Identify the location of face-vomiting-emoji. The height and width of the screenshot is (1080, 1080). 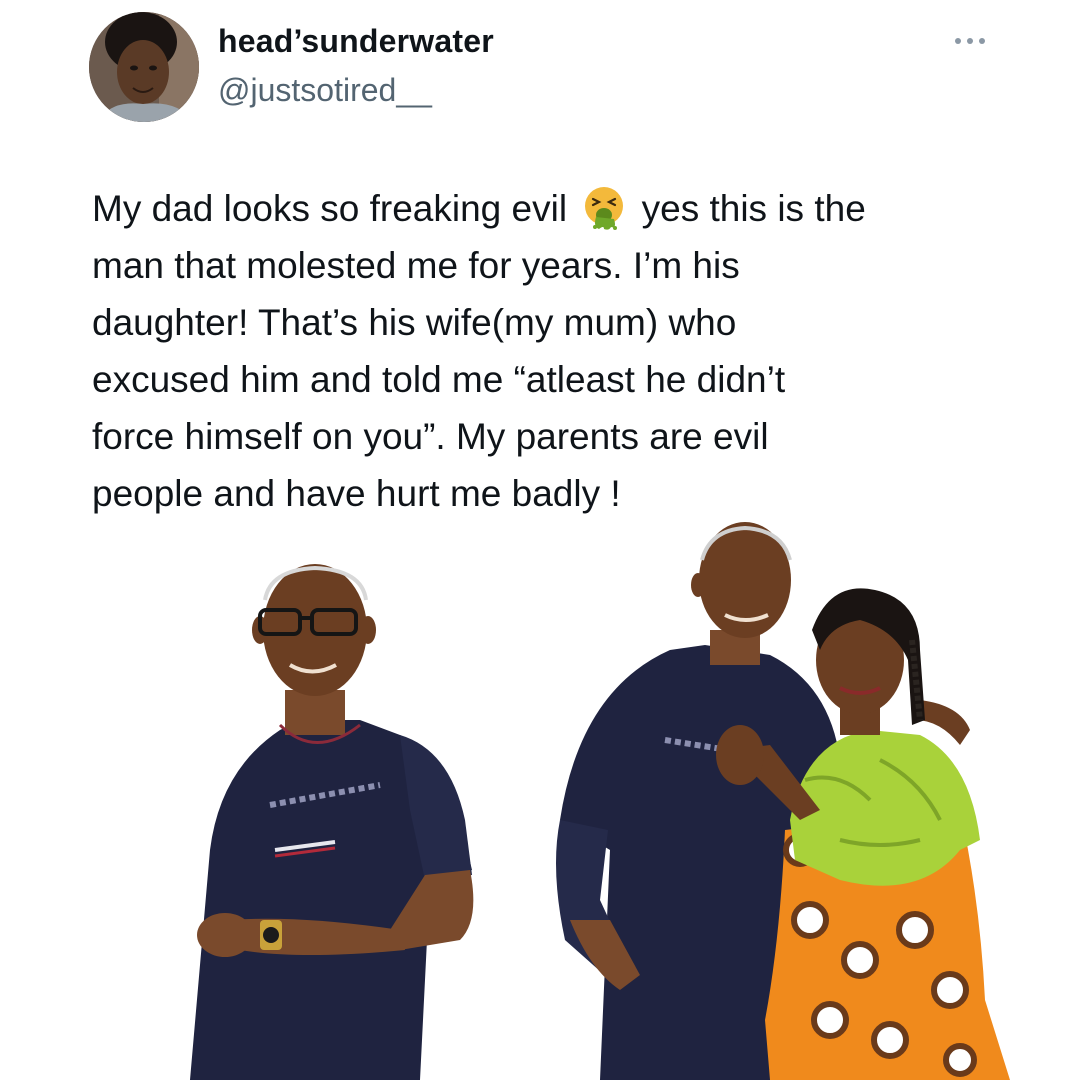
(604, 208).